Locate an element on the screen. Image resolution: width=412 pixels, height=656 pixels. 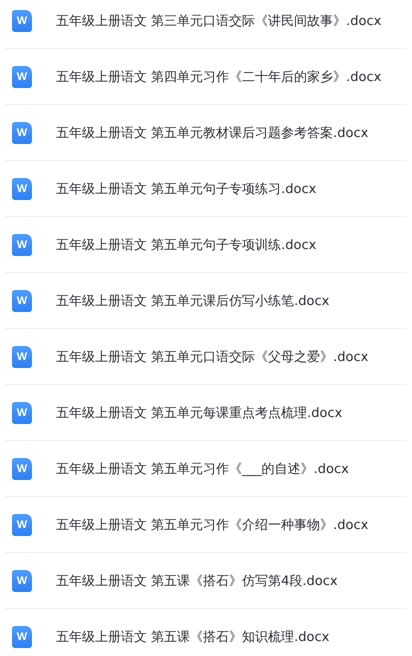
file-name: 五年级上册语文 第五课《搭石》知识梳理.docx is located at coordinates (193, 637).